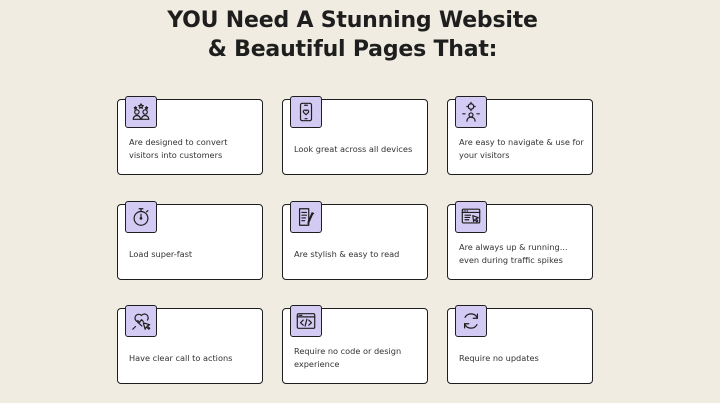 The height and width of the screenshot is (403, 720). Describe the element at coordinates (348, 357) in the screenshot. I see `feature-text: Require no code or design experience` at that location.